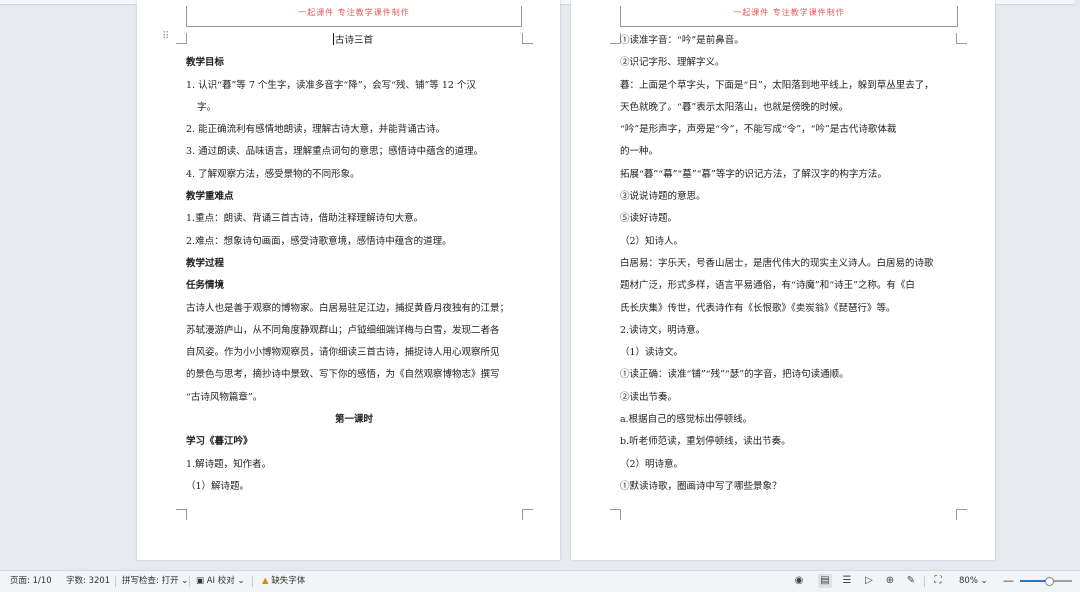  Describe the element at coordinates (205, 263) in the screenshot. I see `section-heading: 教学过程` at that location.